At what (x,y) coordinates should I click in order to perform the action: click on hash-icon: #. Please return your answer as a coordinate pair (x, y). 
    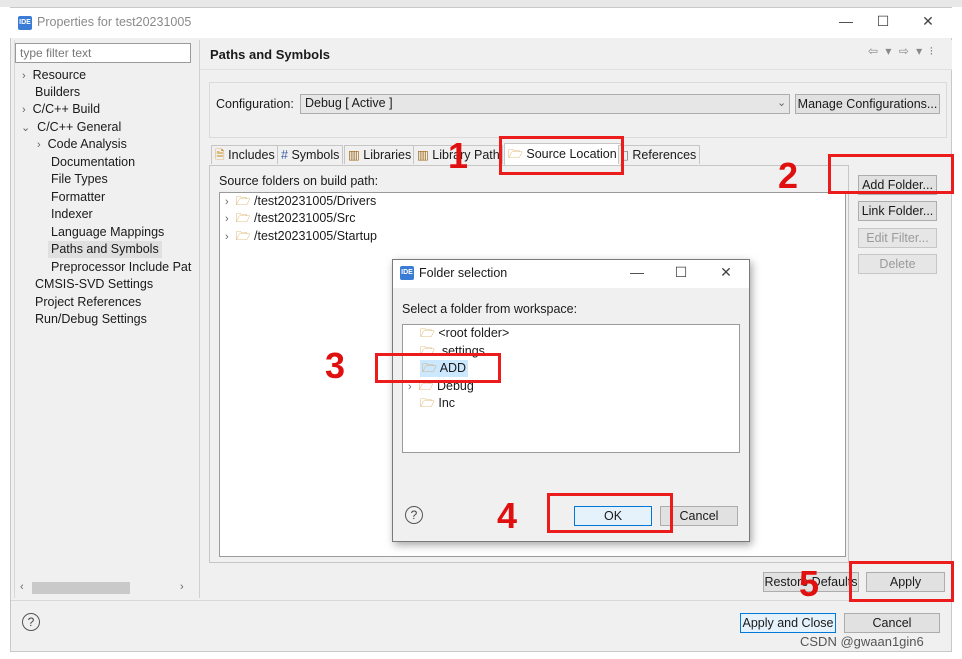
    Looking at the image, I should click on (284, 155).